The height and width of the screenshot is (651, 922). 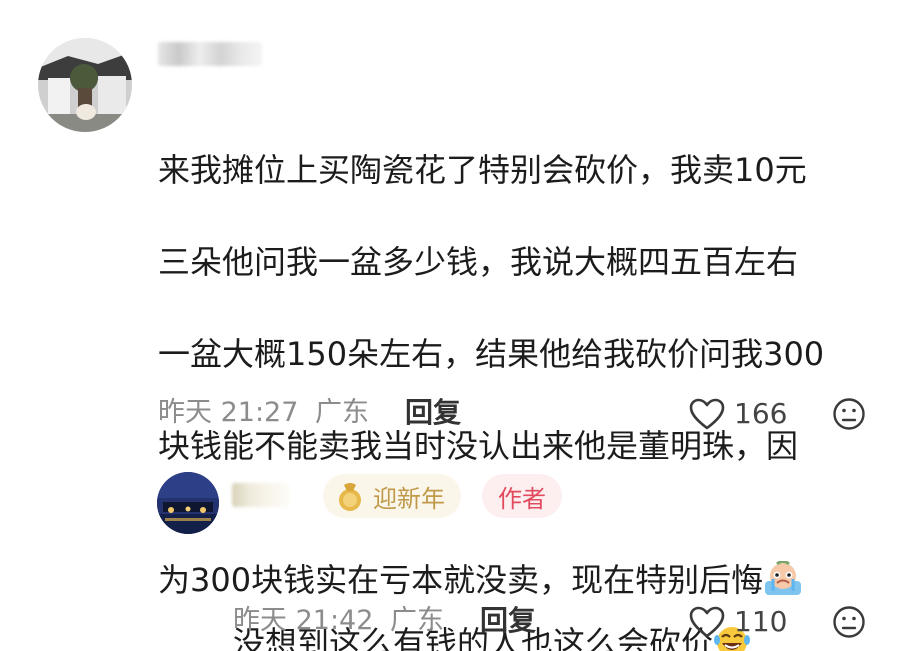 I want to click on reply-meta: 昨天 21:42 广东, so click(x=338, y=621).